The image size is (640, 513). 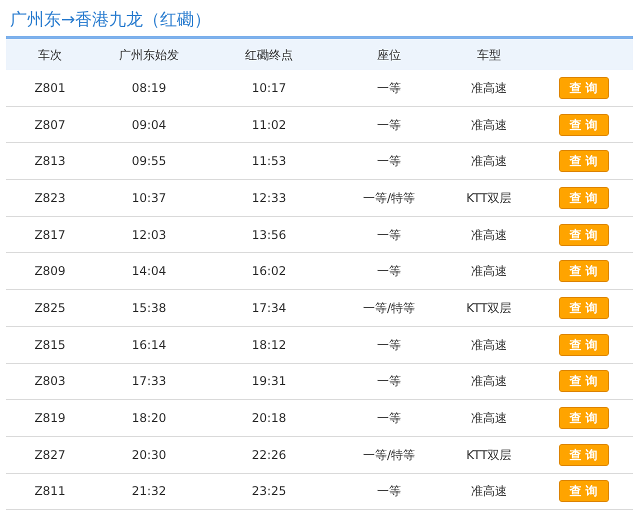 What do you see at coordinates (149, 271) in the screenshot?
I see `table-cell-text: 14:04` at bounding box center [149, 271].